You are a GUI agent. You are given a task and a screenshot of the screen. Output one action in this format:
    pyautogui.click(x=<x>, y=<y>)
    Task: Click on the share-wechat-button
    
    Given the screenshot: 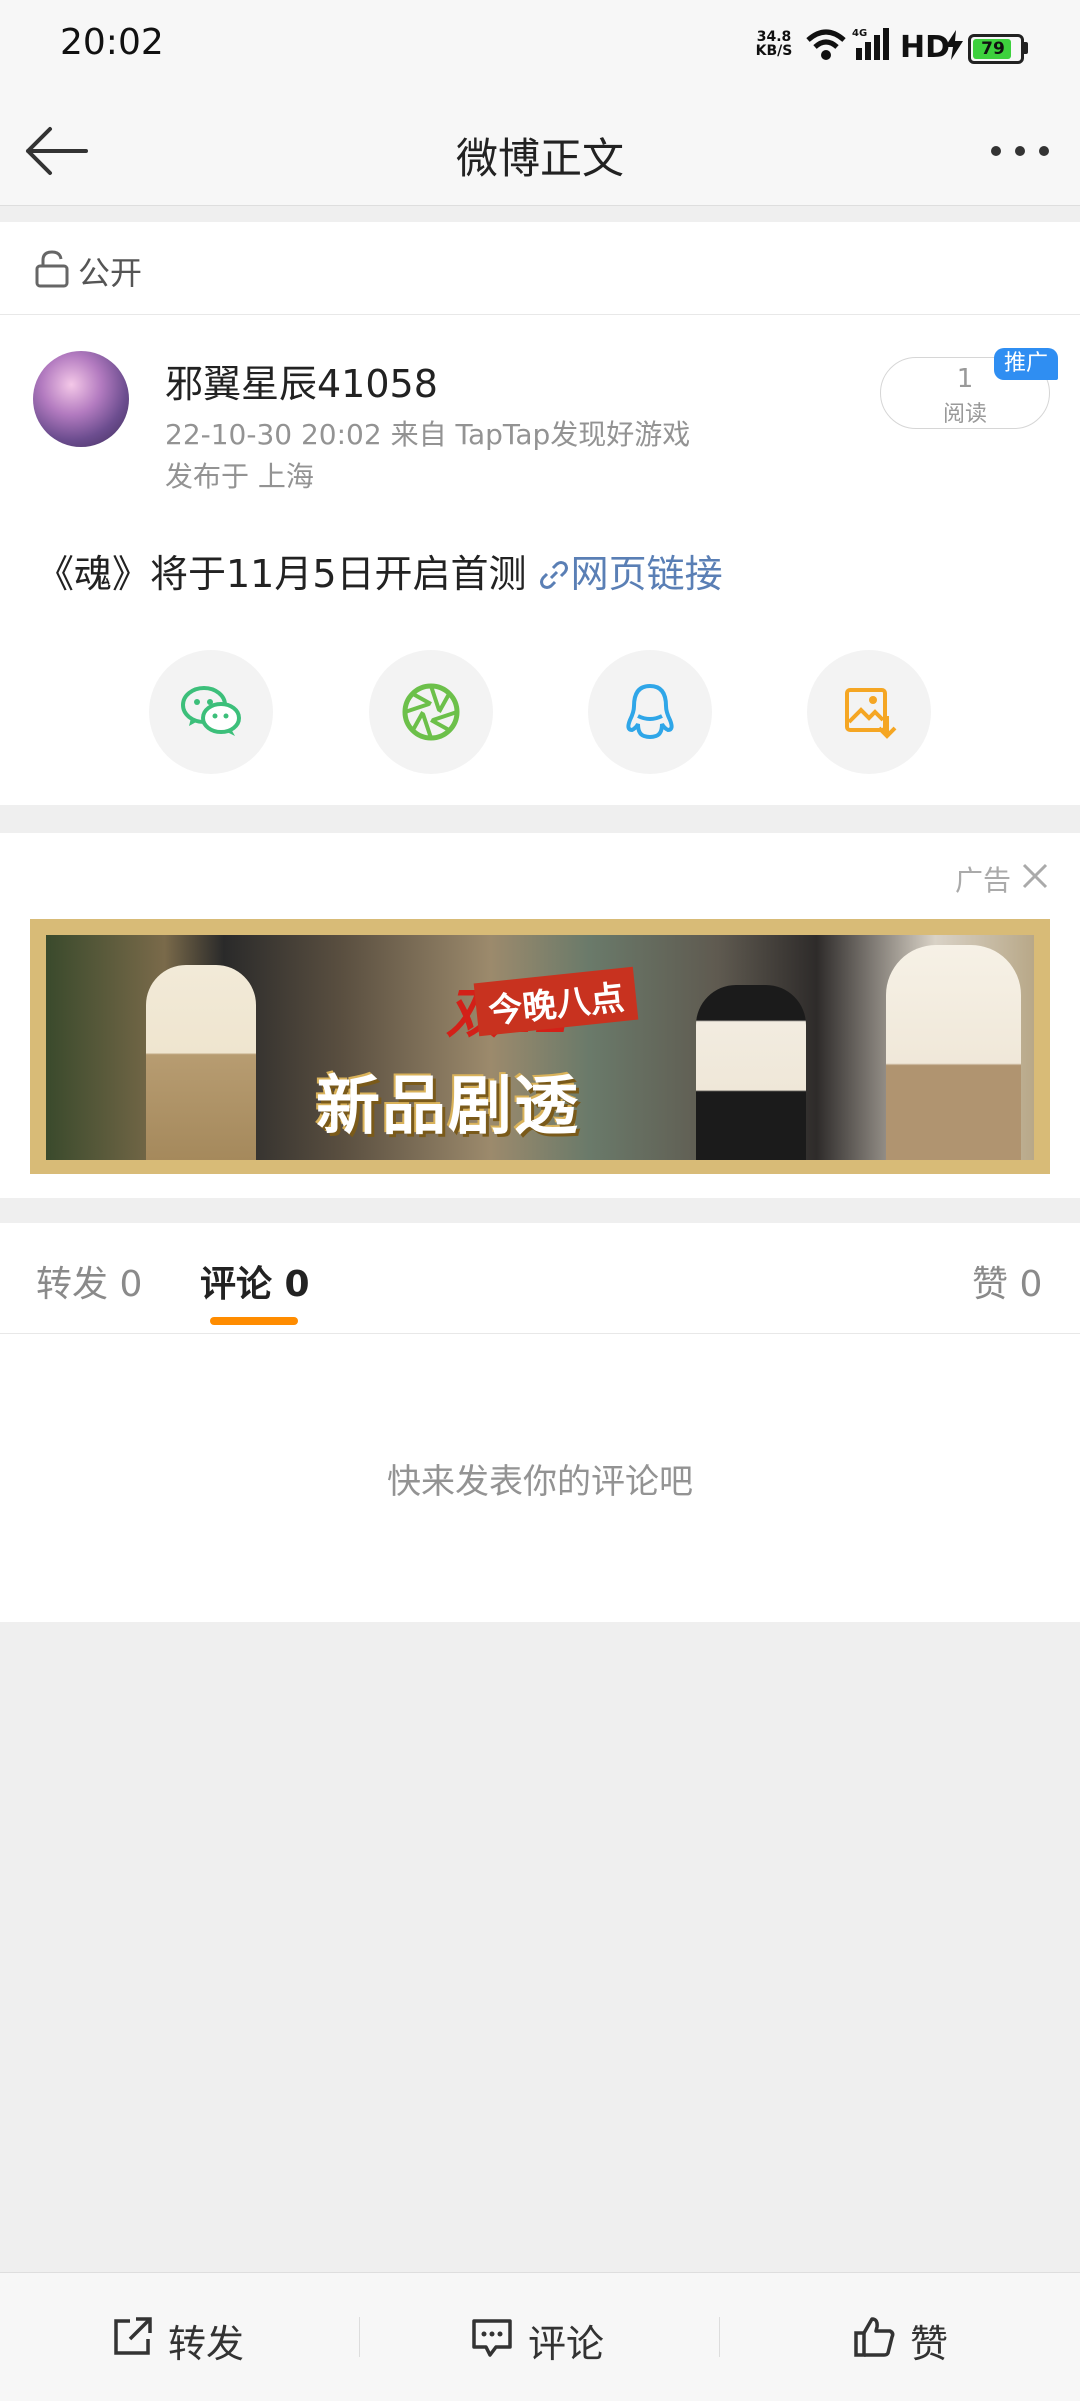 What is the action you would take?
    pyautogui.click(x=211, y=712)
    